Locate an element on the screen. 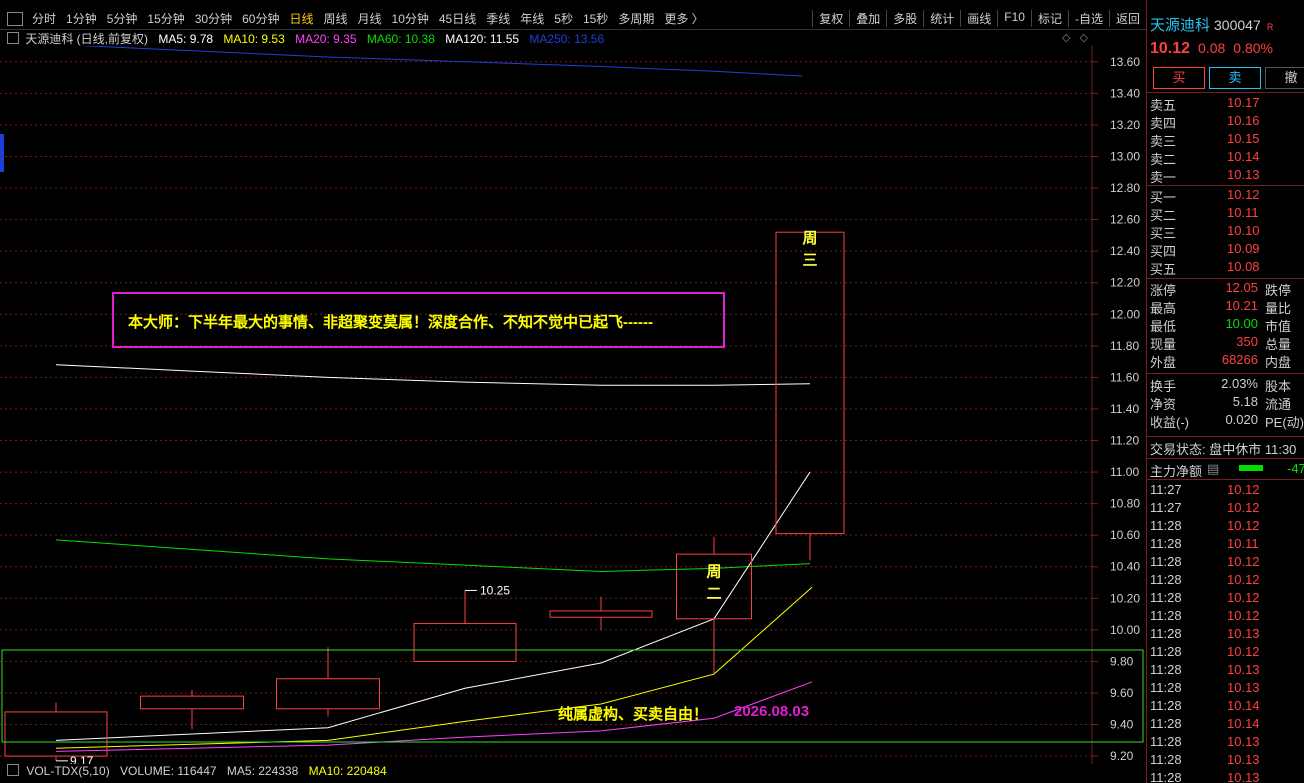  vol-ma5: MA5: 224338 is located at coordinates (262, 771).